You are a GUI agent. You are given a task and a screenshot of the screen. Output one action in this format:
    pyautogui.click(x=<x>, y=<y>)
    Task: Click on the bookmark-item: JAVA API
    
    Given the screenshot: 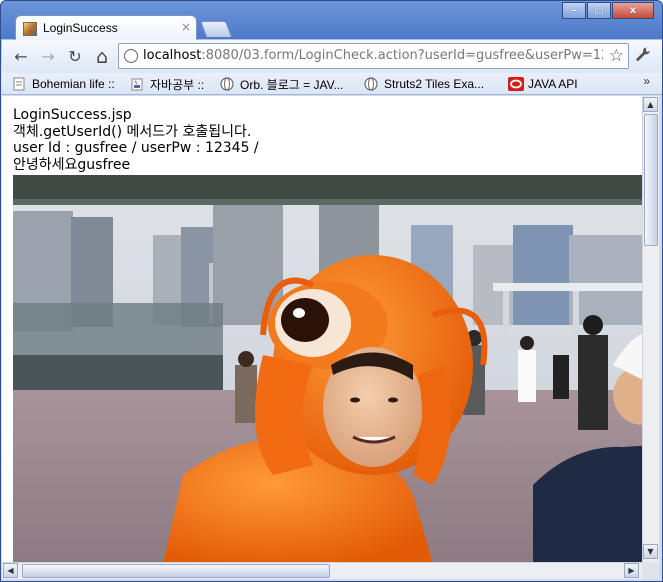 What is the action you would take?
    pyautogui.click(x=543, y=84)
    